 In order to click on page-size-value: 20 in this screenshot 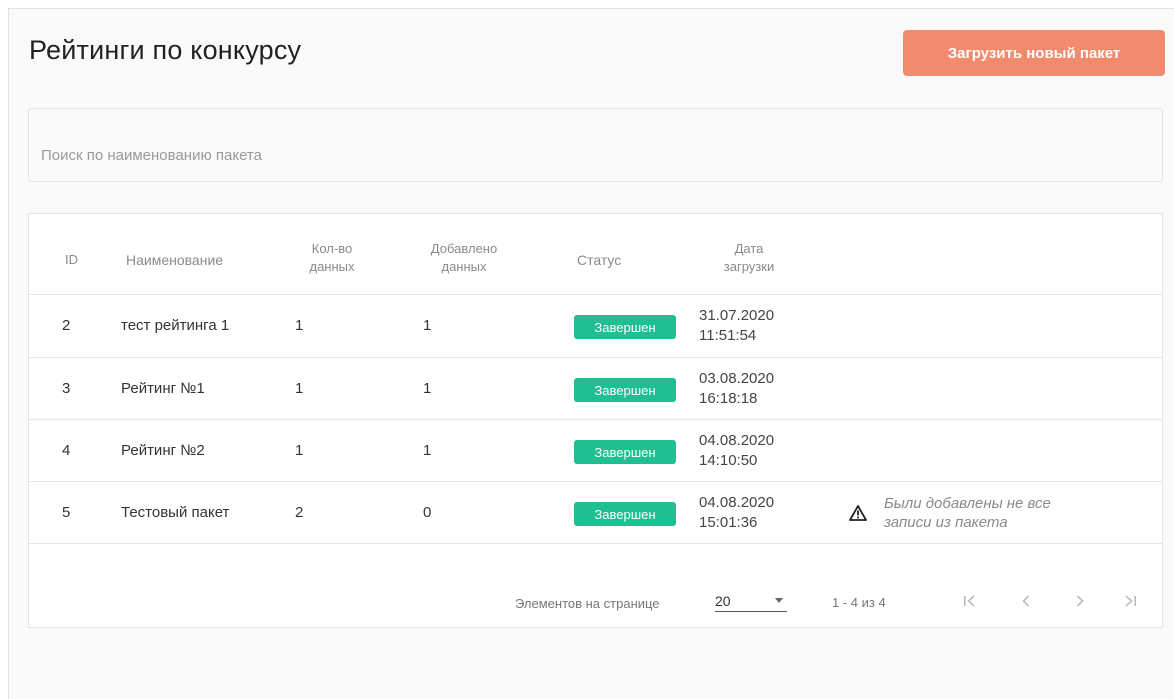, I will do `click(723, 600)`.